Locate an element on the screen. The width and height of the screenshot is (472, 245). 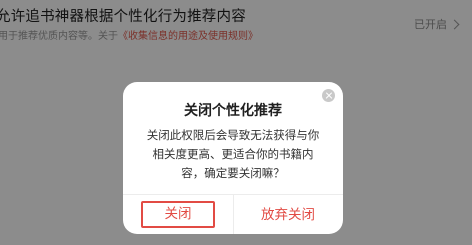
cancel-close-button: 放弃关闭 is located at coordinates (288, 214).